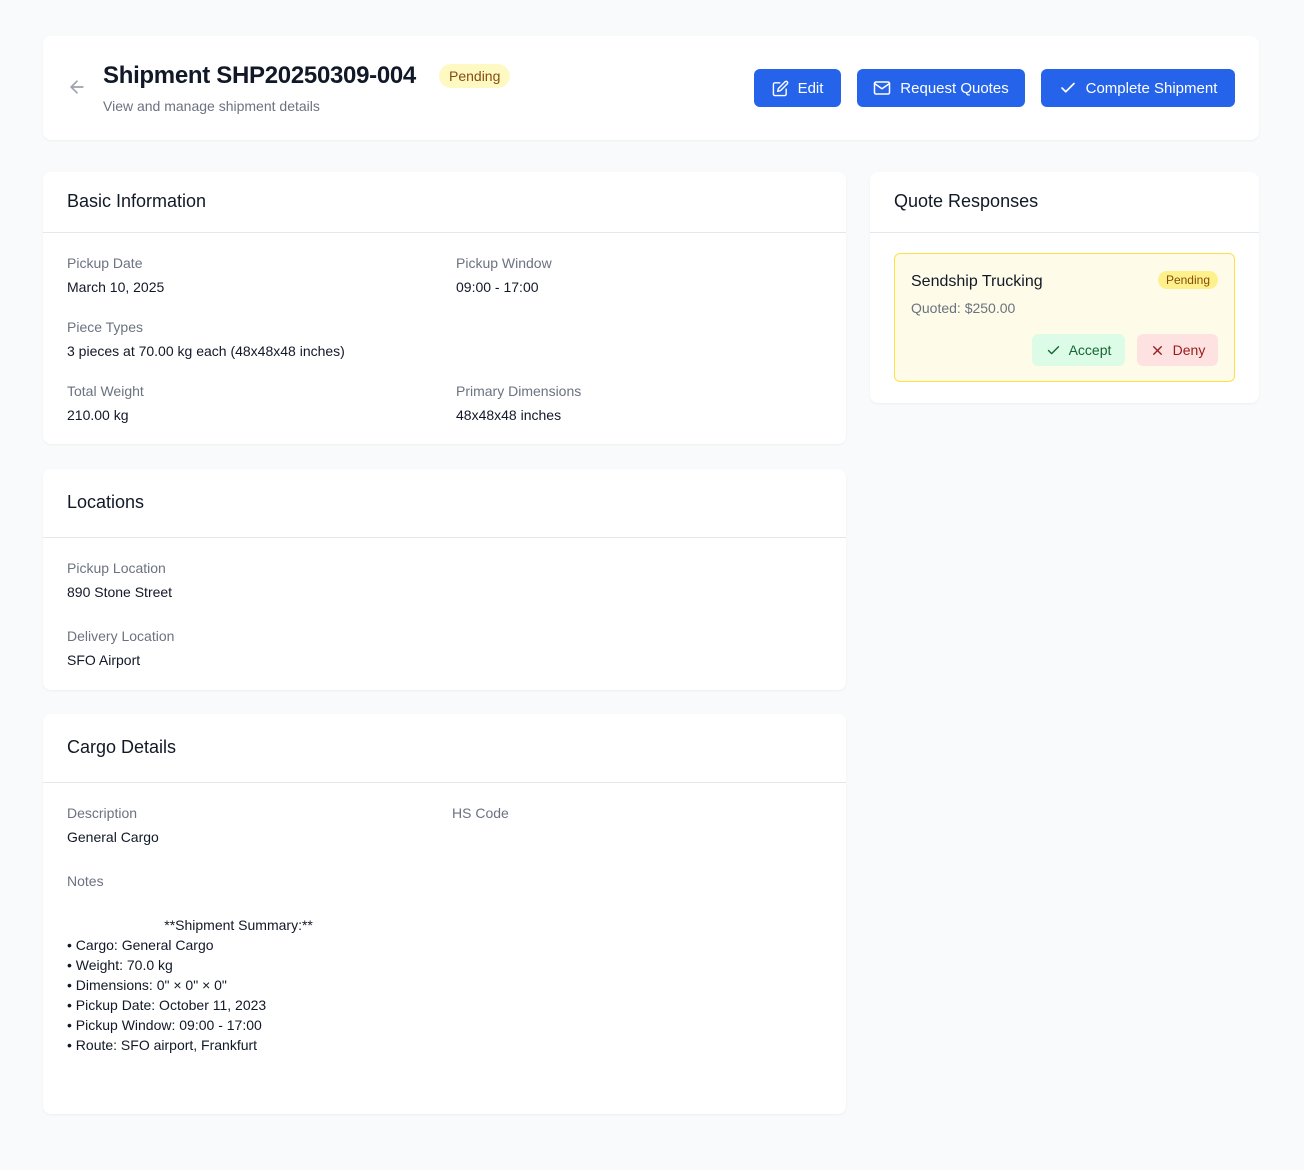 The height and width of the screenshot is (1170, 1304). I want to click on arrow-left-icon, so click(77, 87).